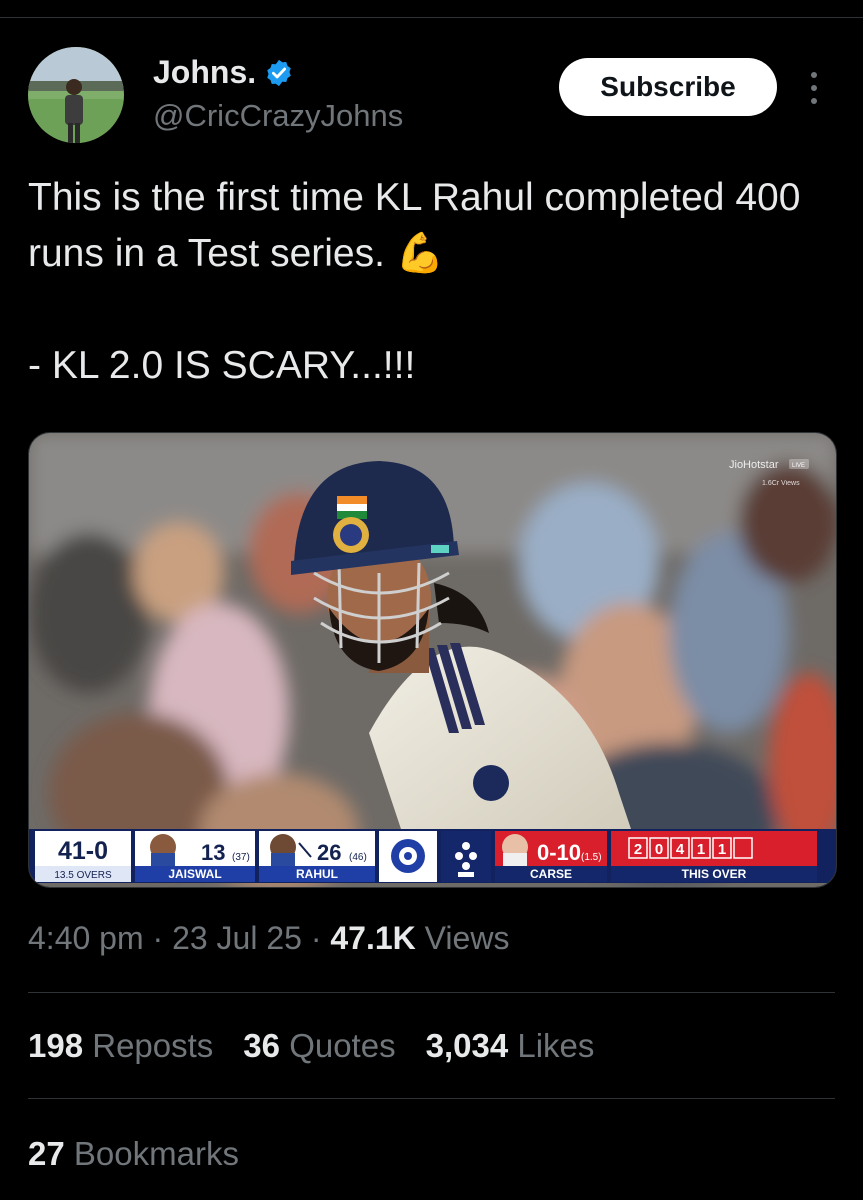 This screenshot has height=1200, width=863. I want to click on broadcaster-logo: JioHotstar, so click(754, 465).